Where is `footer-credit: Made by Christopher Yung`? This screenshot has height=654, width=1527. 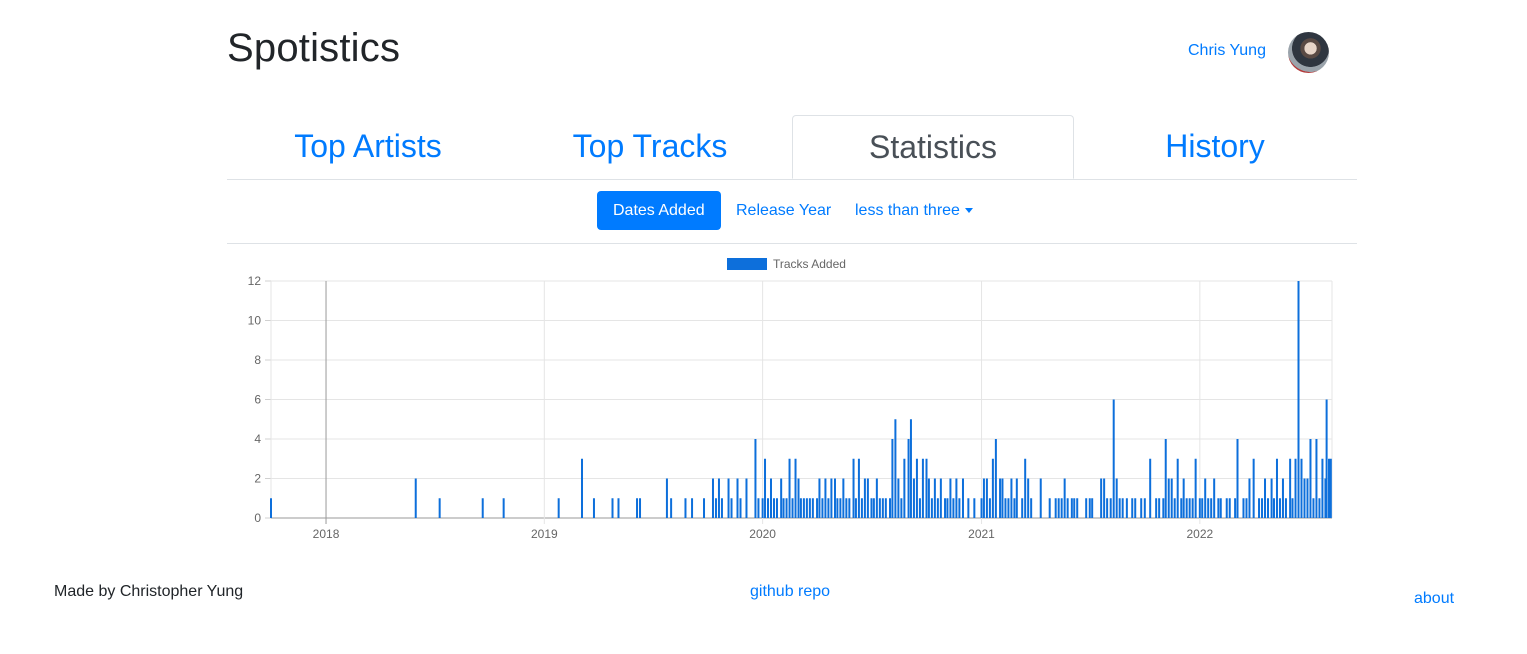
footer-credit: Made by Christopher Yung is located at coordinates (149, 591).